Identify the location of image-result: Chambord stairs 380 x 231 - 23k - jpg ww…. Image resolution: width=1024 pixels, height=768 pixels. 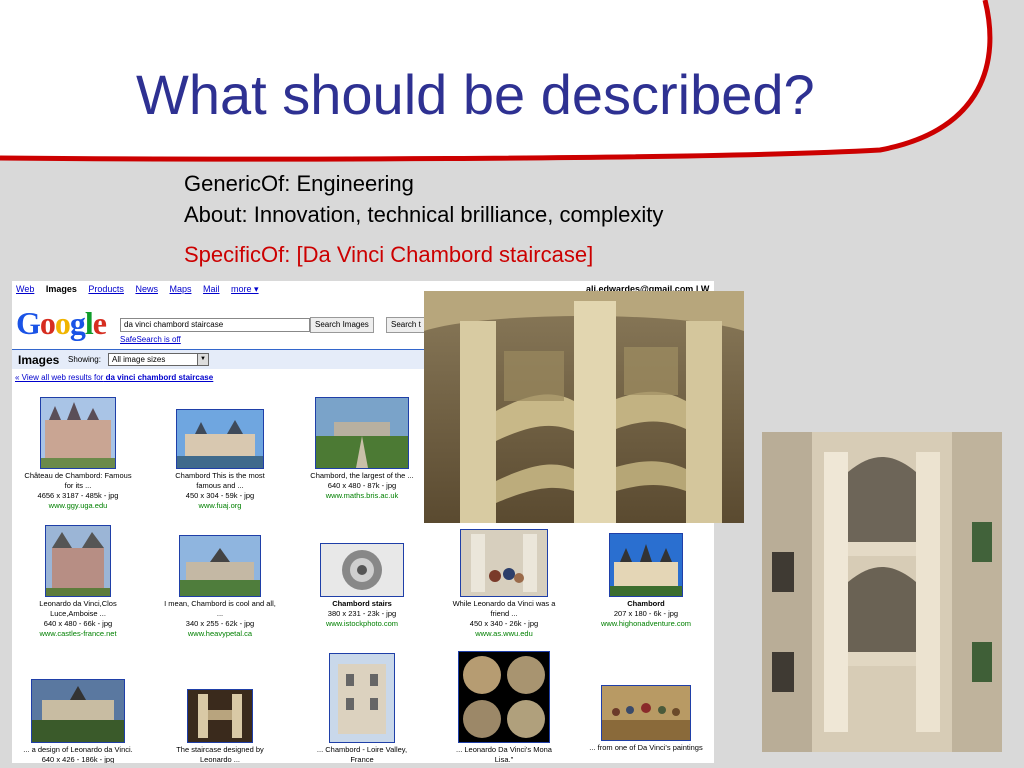
(362, 586).